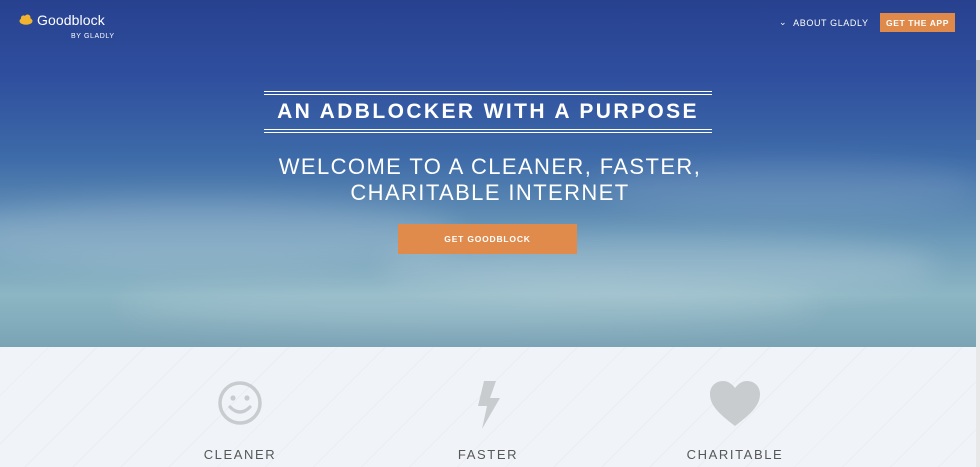  I want to click on tagline-frame: AN ADBLOCKER WITH A PURPOSE, so click(488, 112).